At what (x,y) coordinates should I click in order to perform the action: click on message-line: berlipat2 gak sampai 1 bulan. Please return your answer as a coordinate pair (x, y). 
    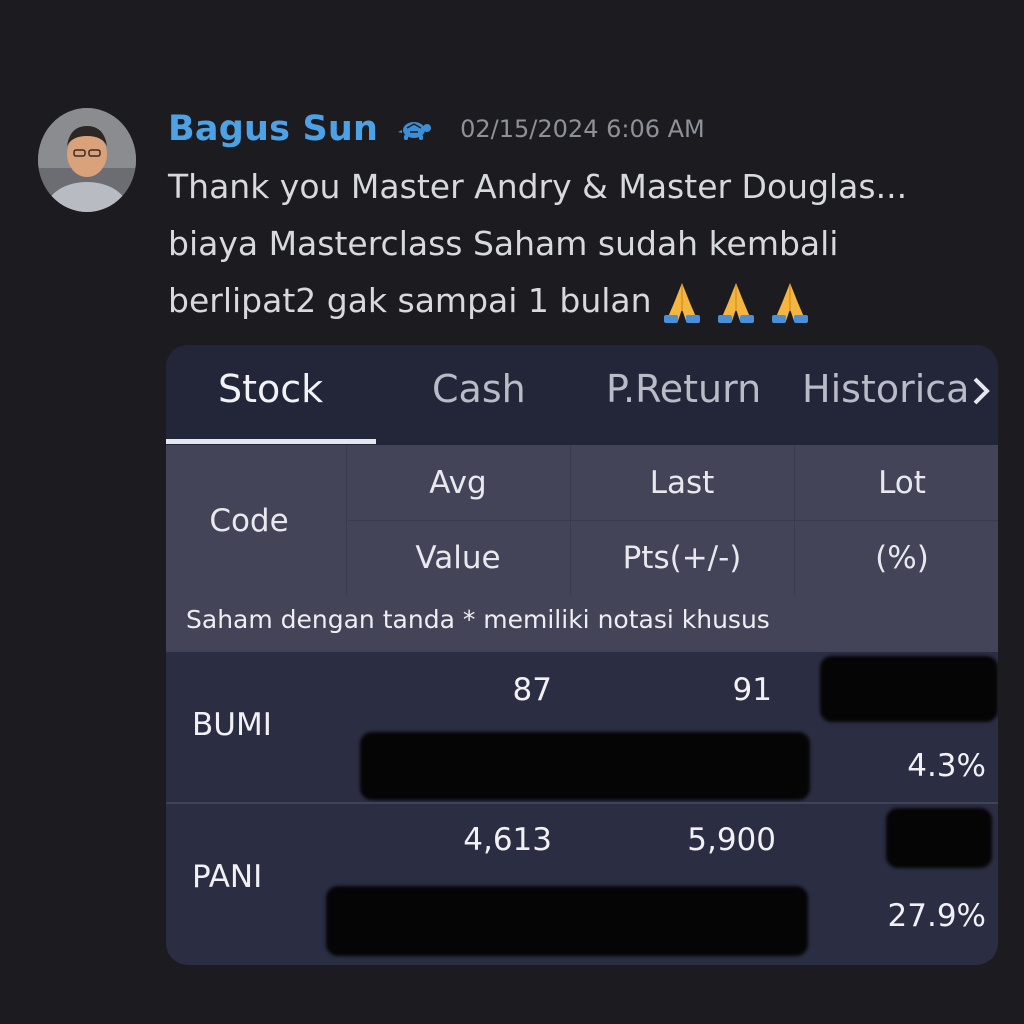
    Looking at the image, I should click on (583, 300).